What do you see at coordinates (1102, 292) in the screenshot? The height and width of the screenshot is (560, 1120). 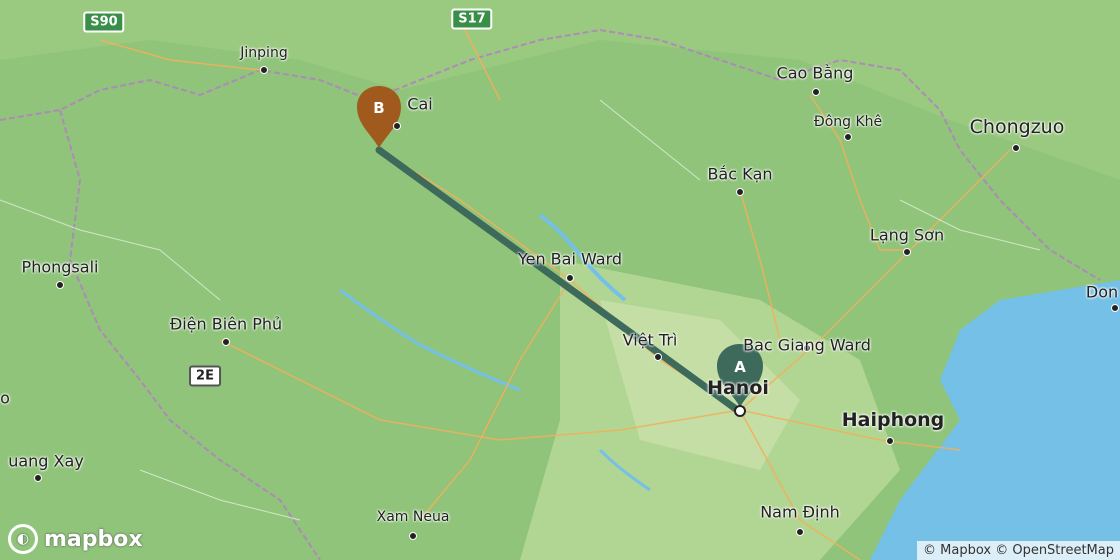 I see `label-don: Don` at bounding box center [1102, 292].